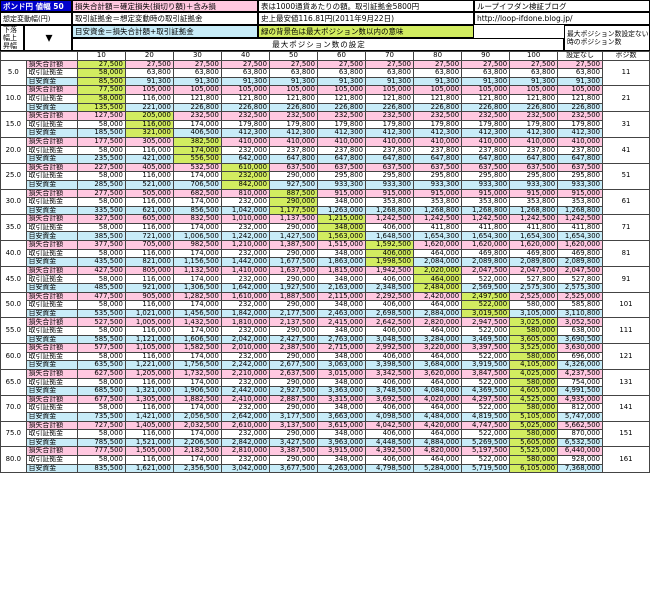 The width and height of the screenshot is (650, 609). I want to click on down-rate-label: 下落幅上昇幅, so click(12, 38).